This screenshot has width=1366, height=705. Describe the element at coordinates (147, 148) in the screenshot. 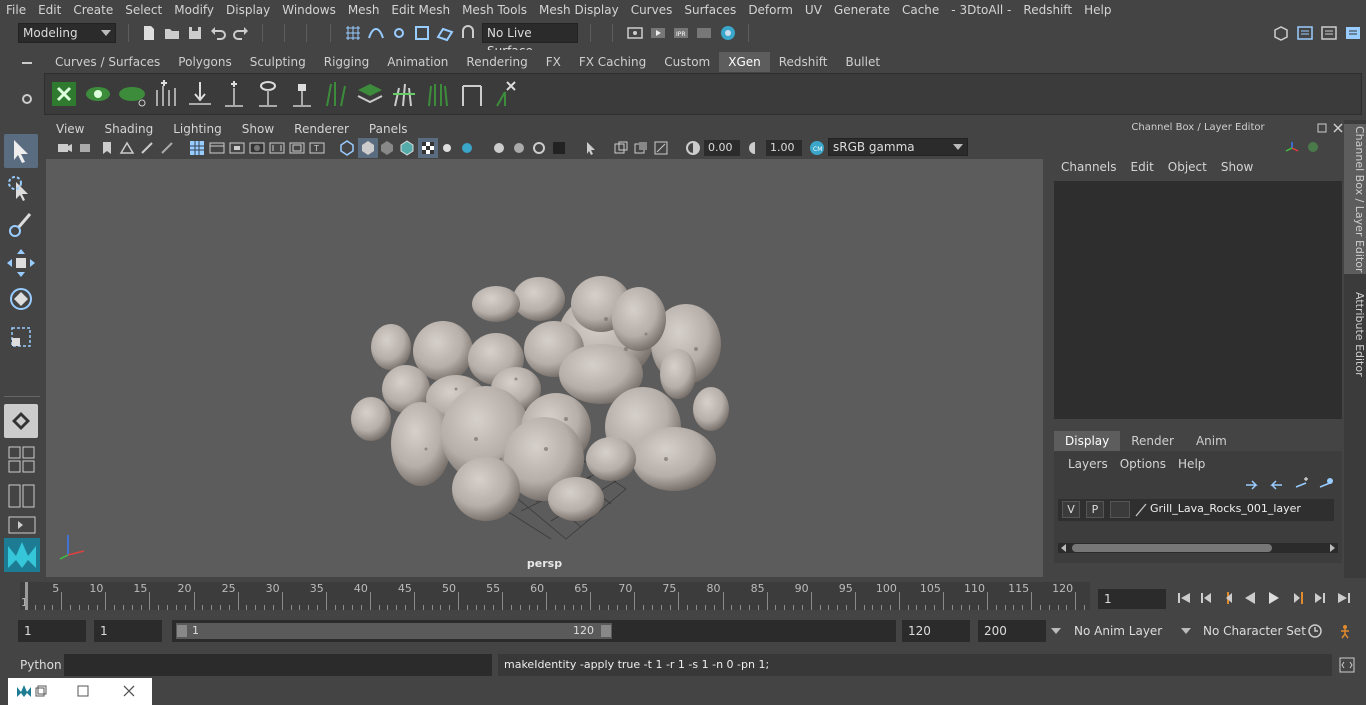

I see `grease-pencil-icon` at that location.